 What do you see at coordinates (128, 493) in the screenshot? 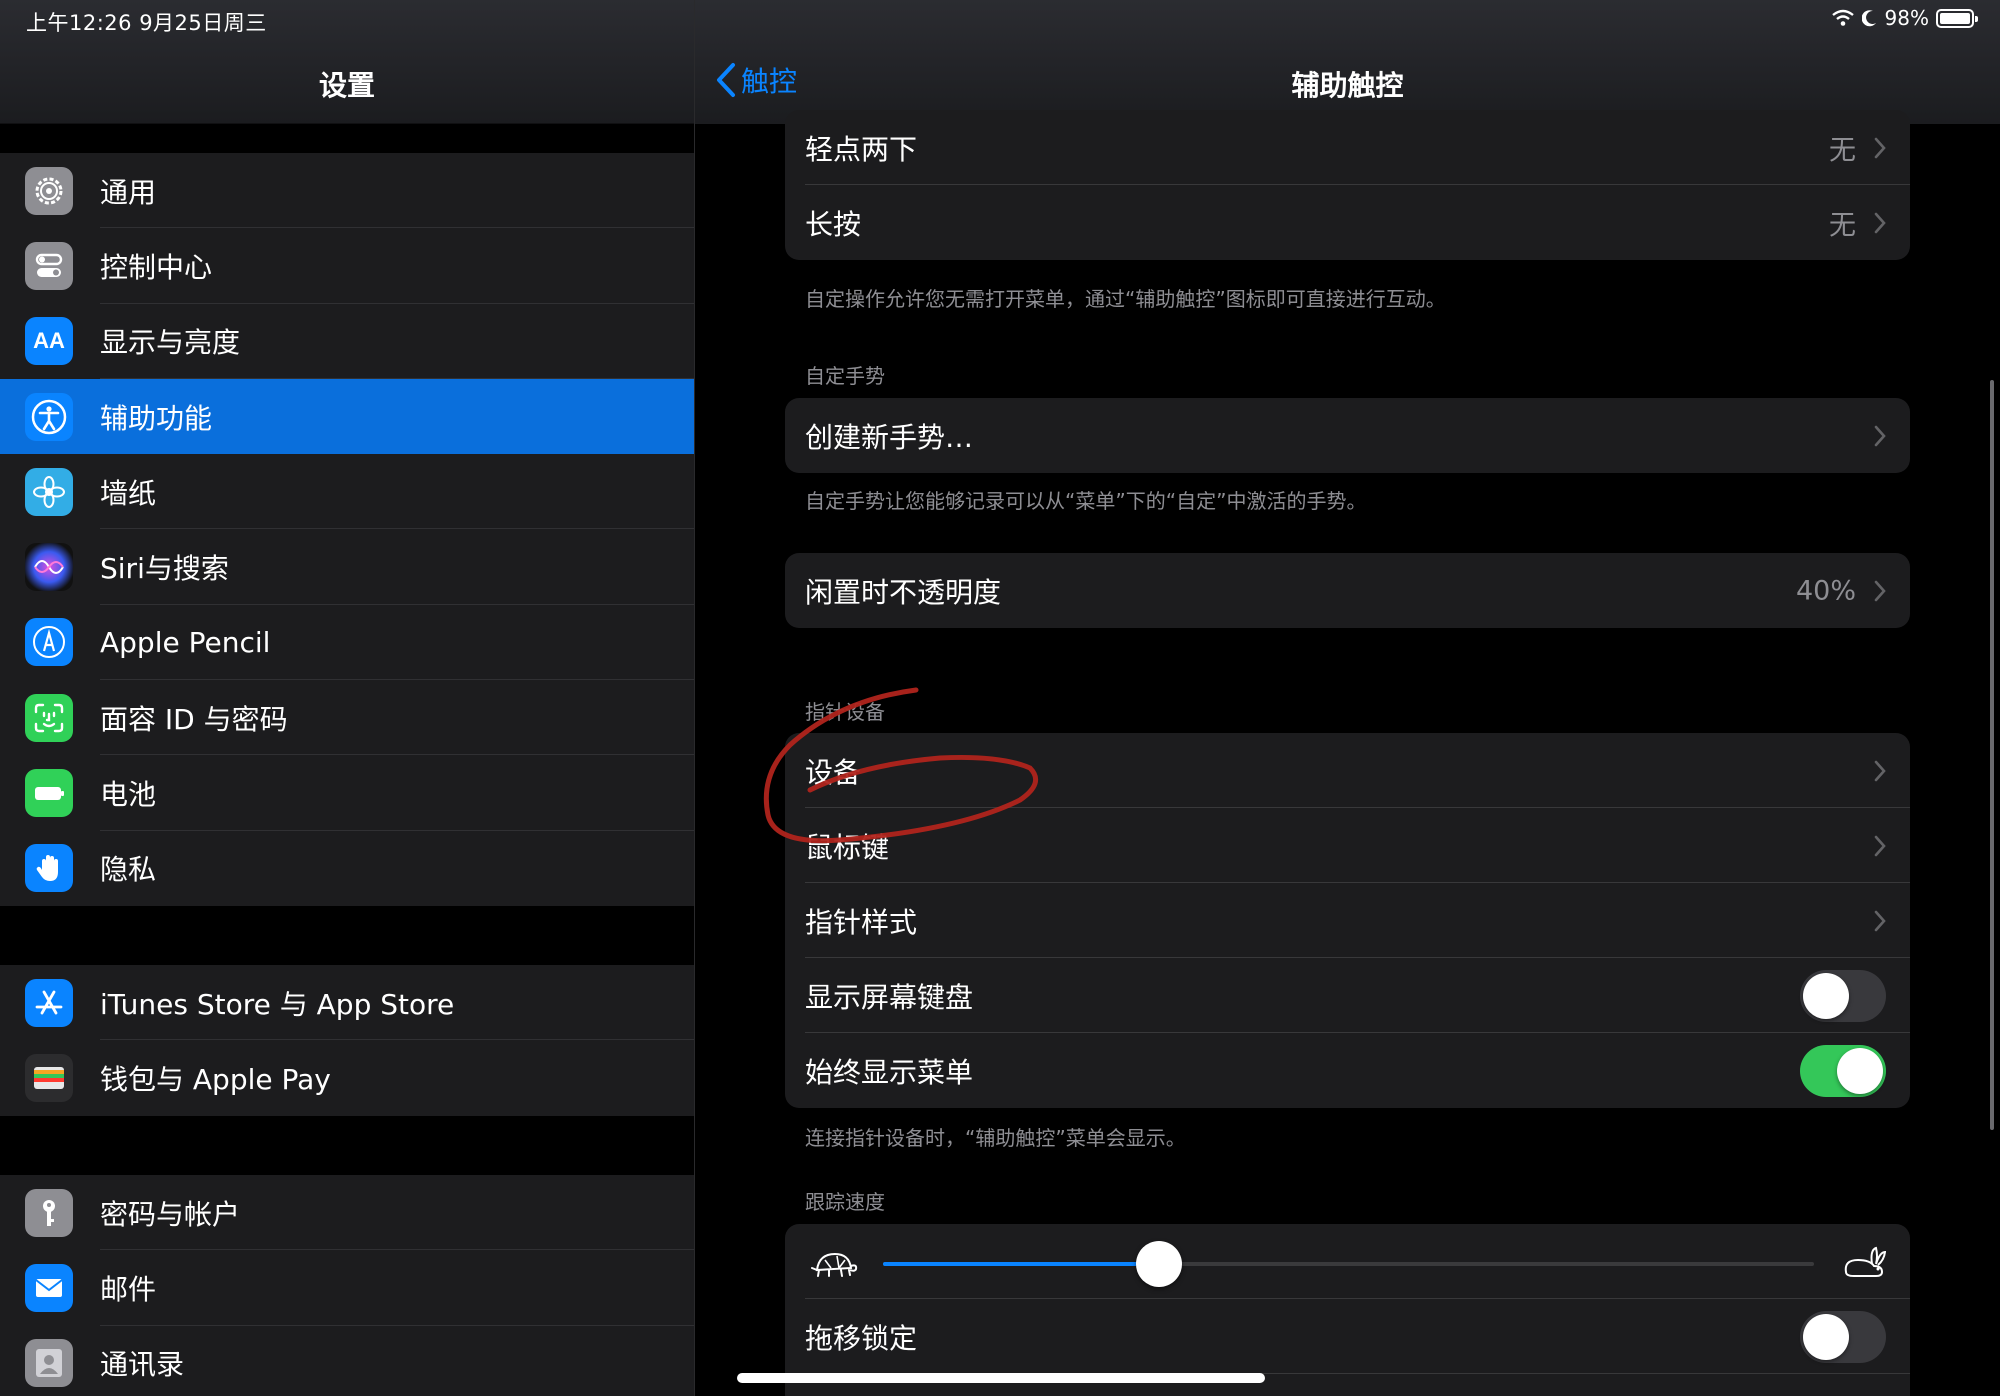
I see `sidebar-item-label: 墙纸` at bounding box center [128, 493].